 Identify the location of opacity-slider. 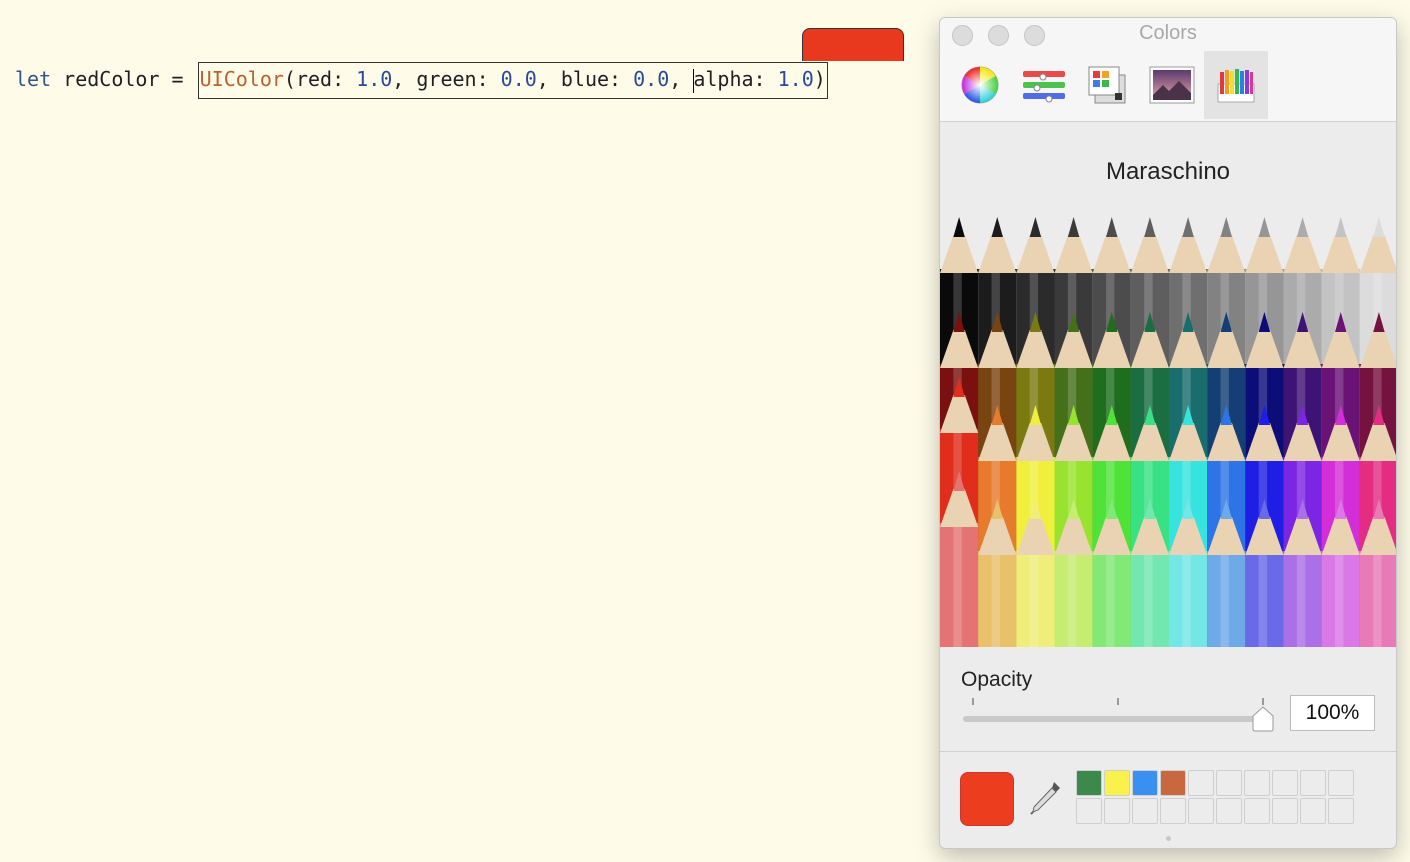
(1113, 719).